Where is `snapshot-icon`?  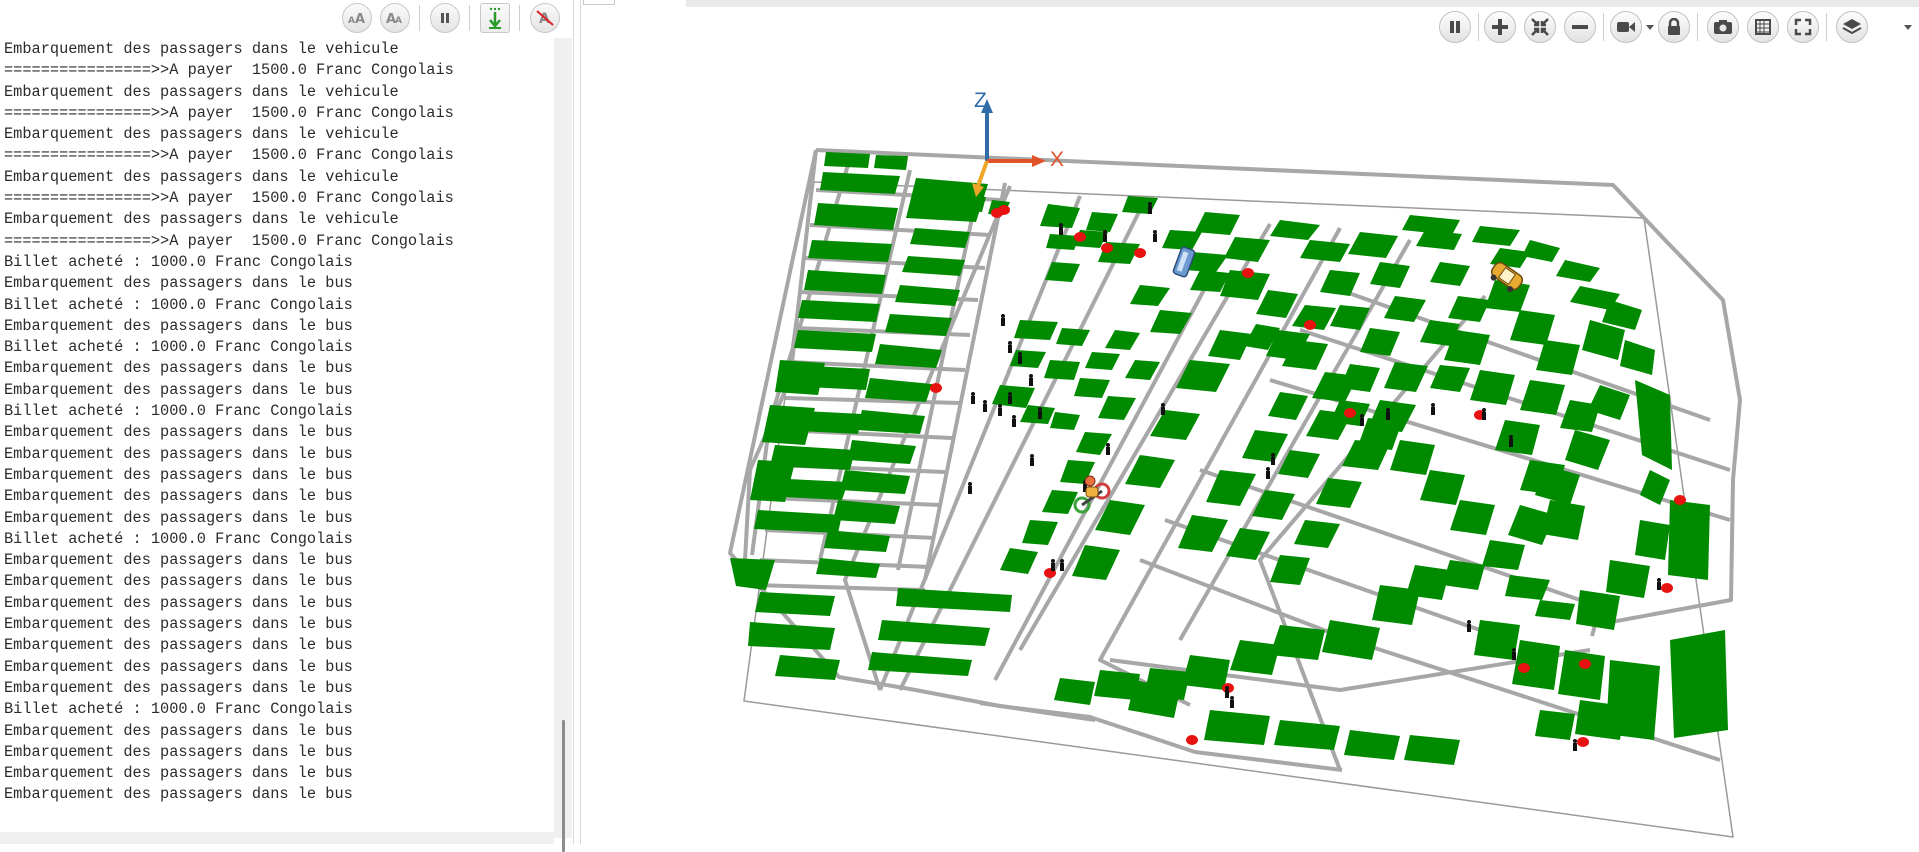 snapshot-icon is located at coordinates (1723, 27).